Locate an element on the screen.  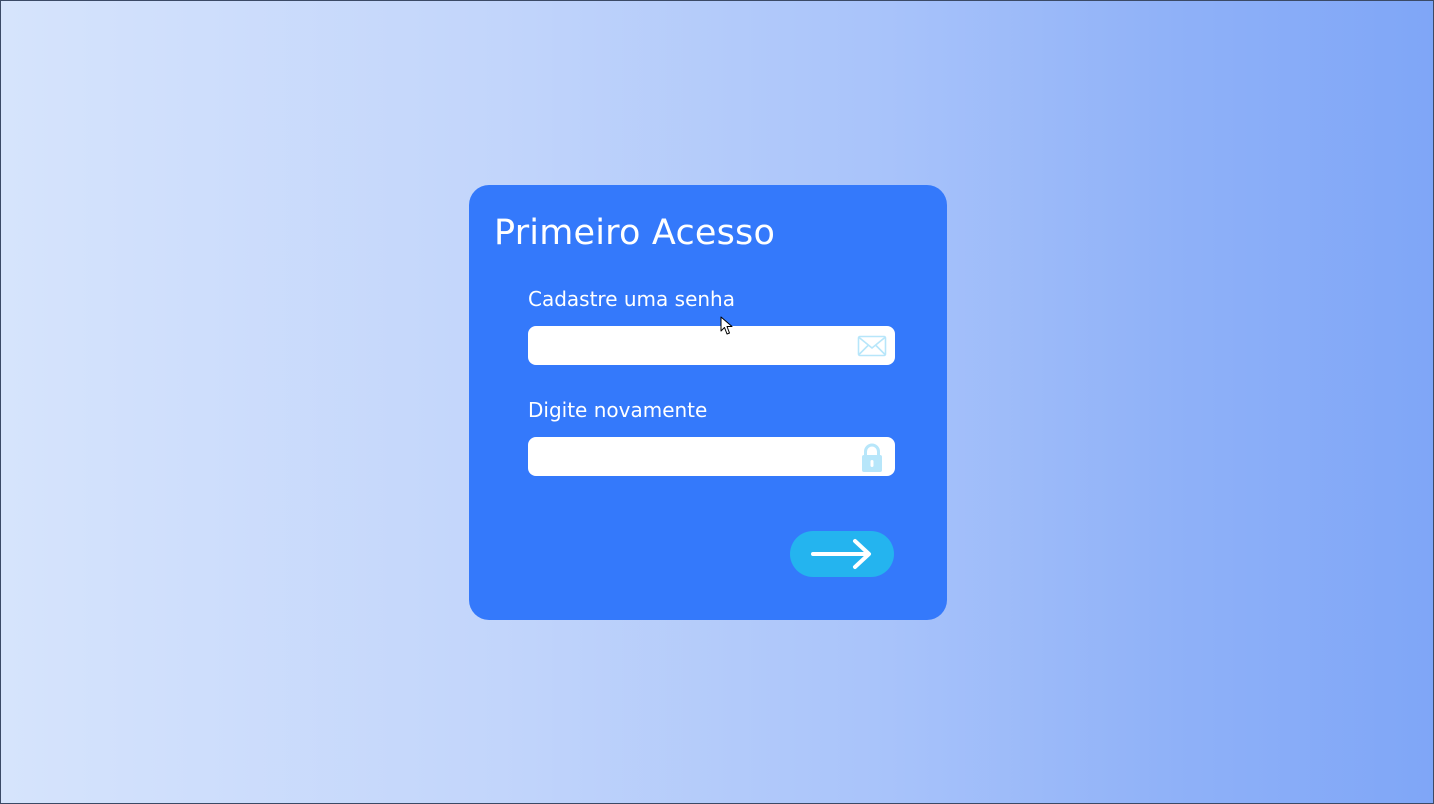
envelope-icon is located at coordinates (872, 346).